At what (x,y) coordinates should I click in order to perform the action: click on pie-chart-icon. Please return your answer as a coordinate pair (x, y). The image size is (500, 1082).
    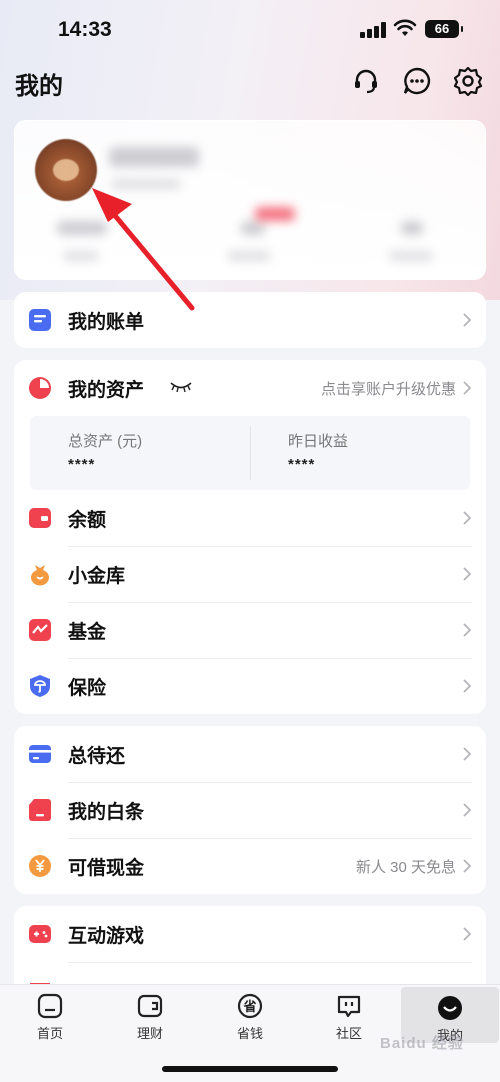
    Looking at the image, I should click on (40, 388).